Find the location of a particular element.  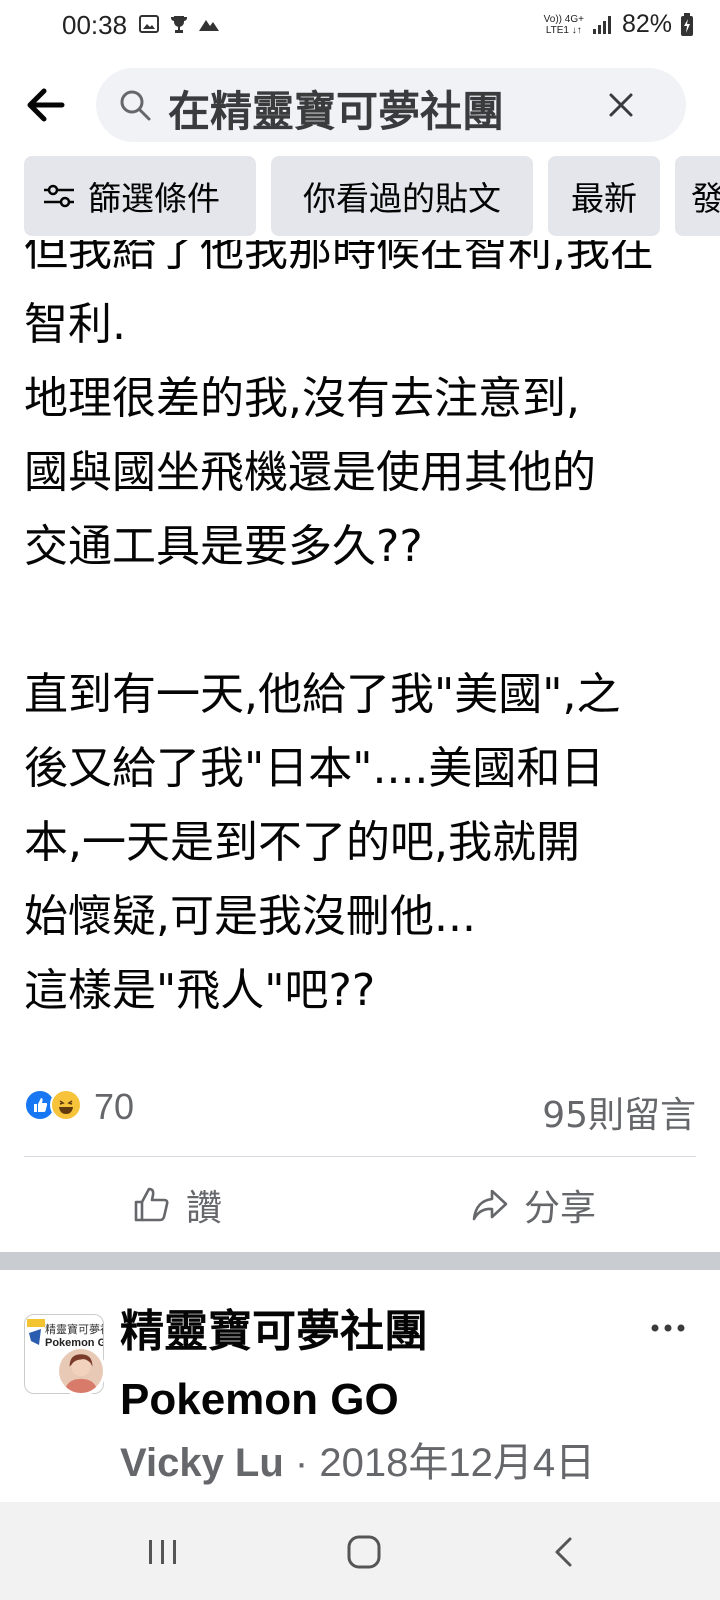

action-divider is located at coordinates (360, 1156).